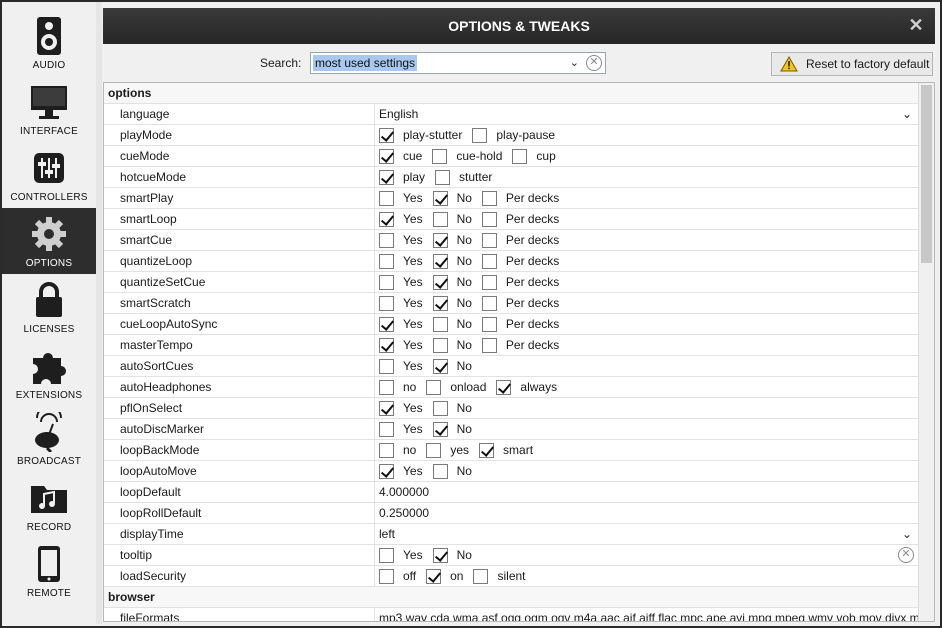 The image size is (942, 628). What do you see at coordinates (420, 135) in the screenshot?
I see `checkbox-option: play-stutter` at bounding box center [420, 135].